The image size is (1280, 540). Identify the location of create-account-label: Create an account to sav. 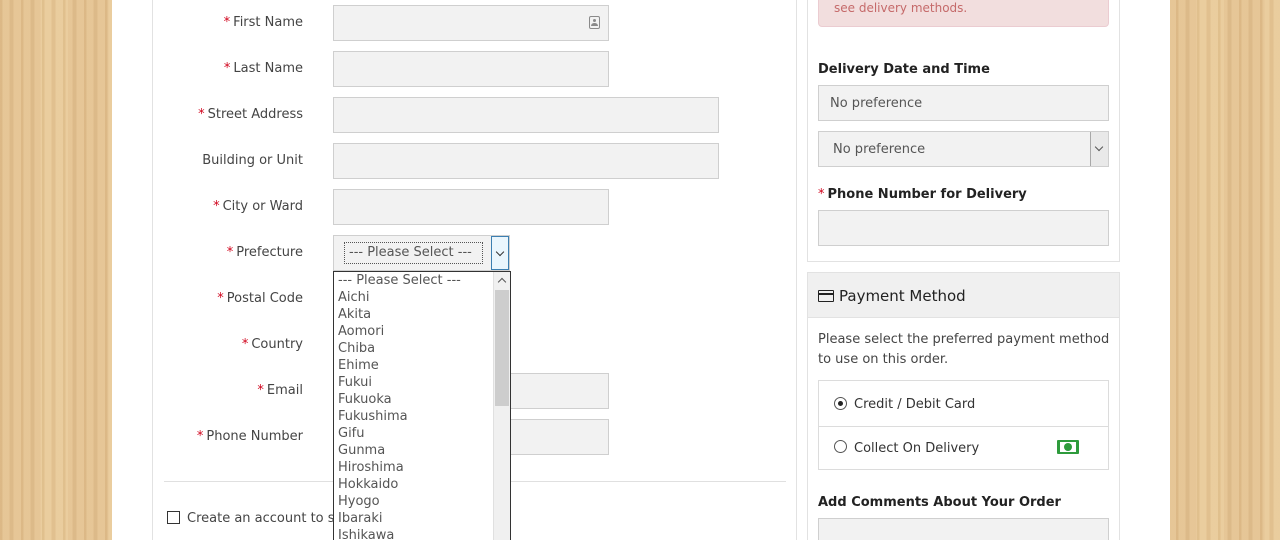
(260, 518).